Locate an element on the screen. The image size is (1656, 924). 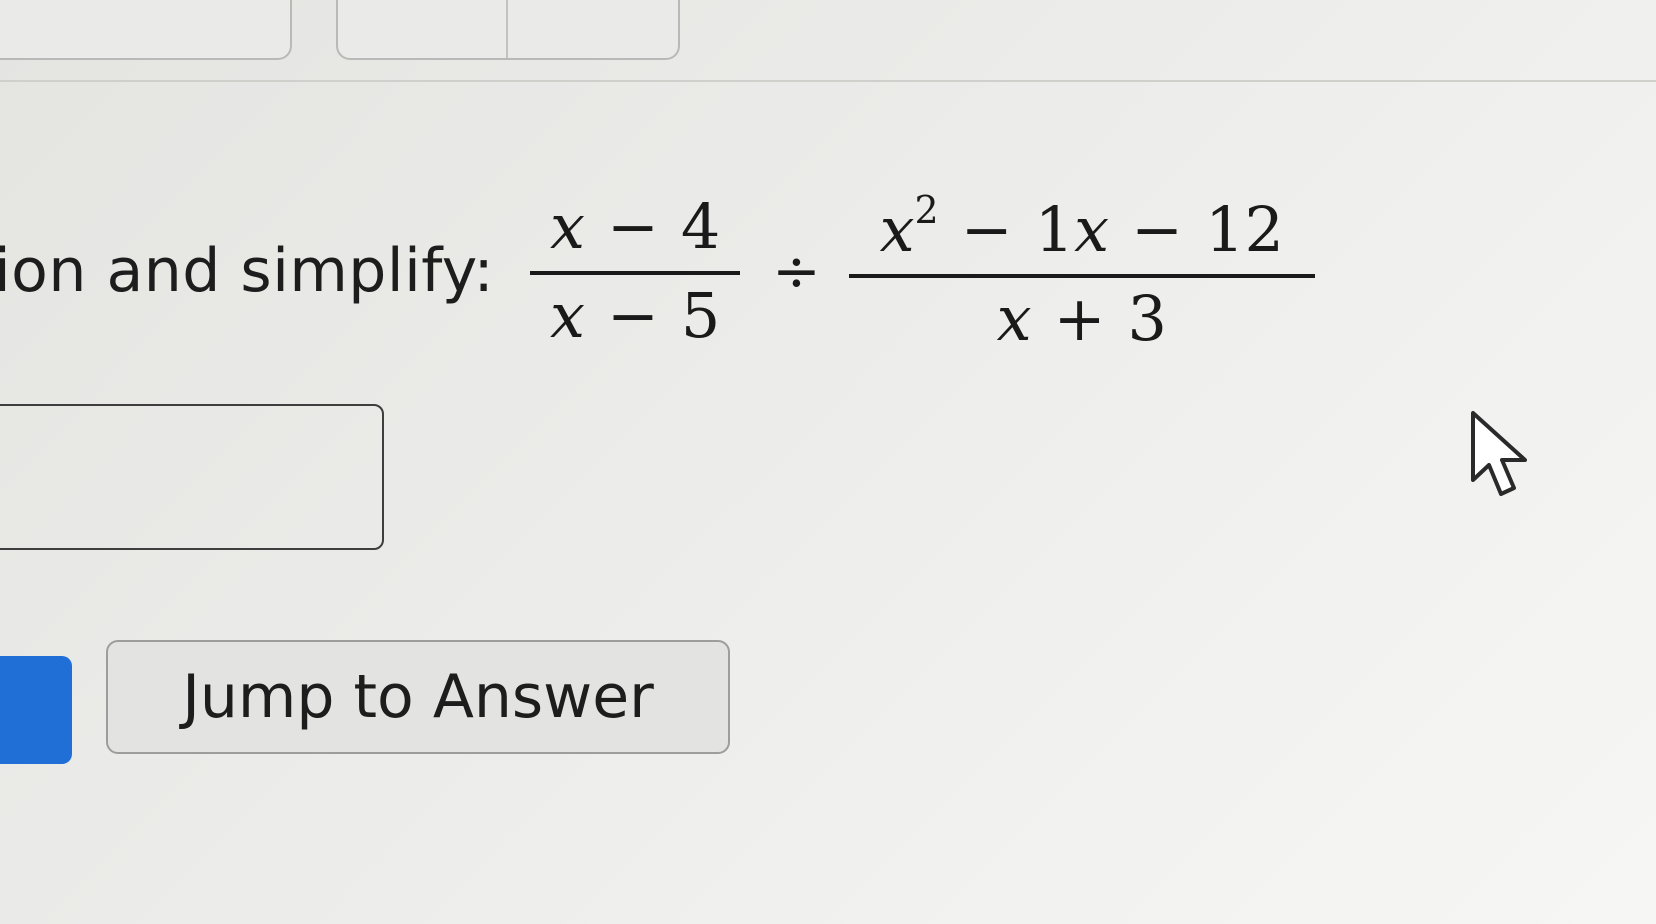
mouse-pointer-icon is located at coordinates (1499, 453).